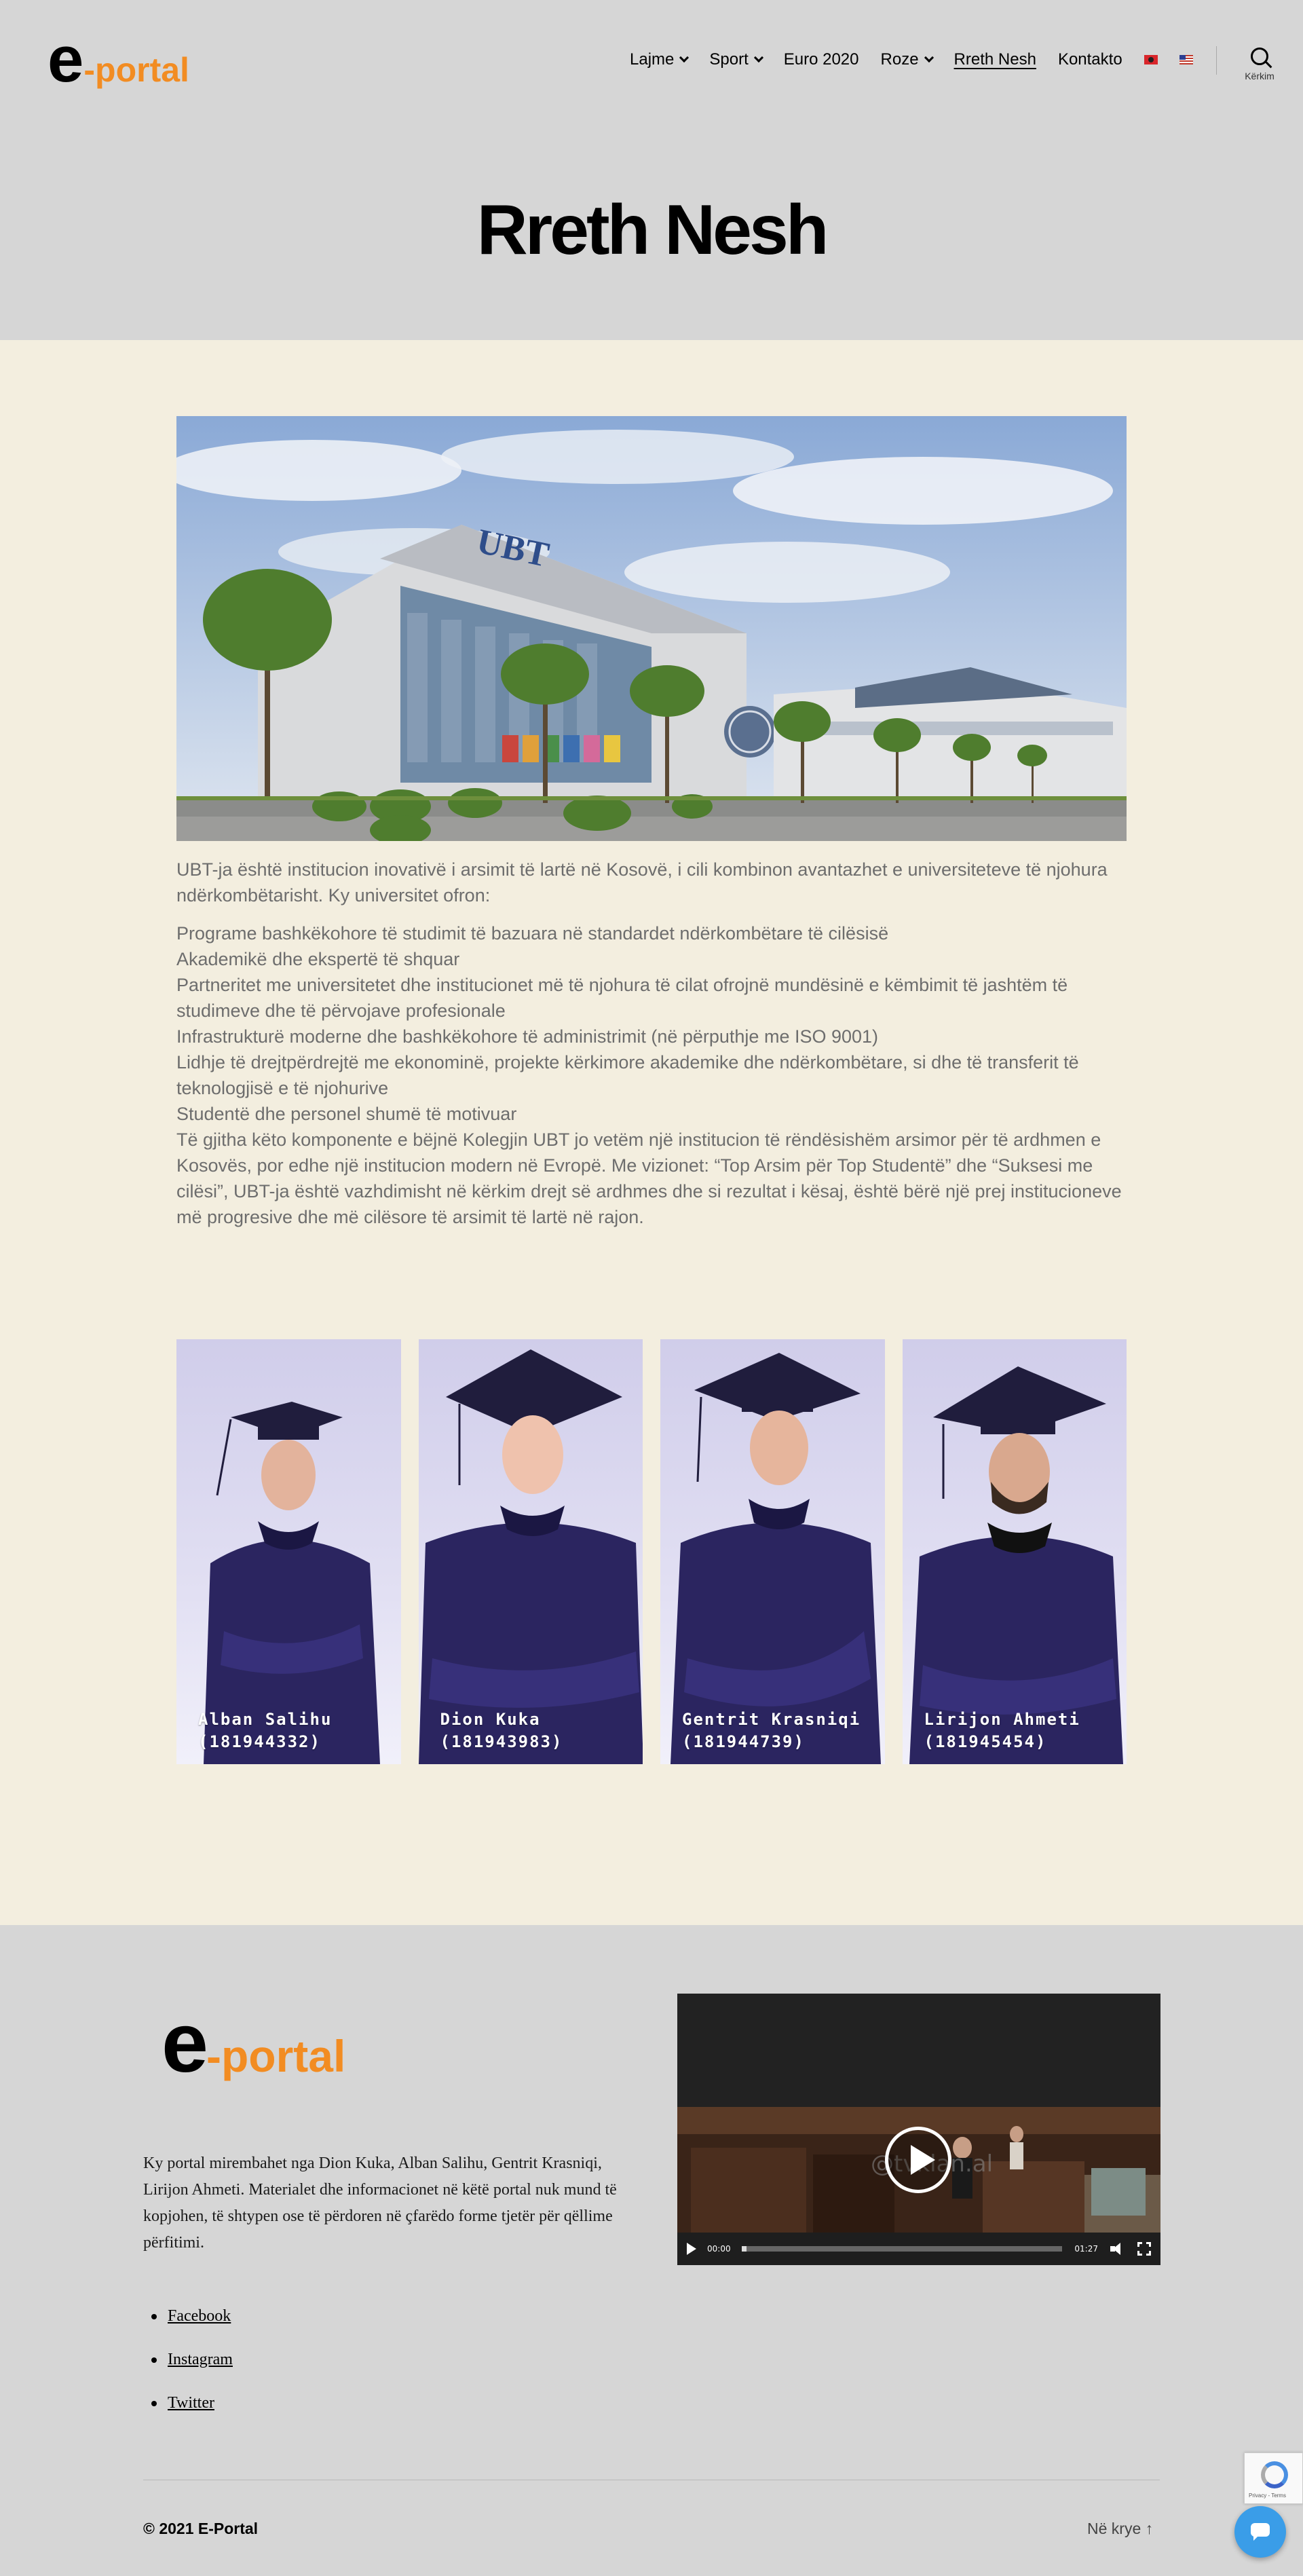 The image size is (1303, 2576). Describe the element at coordinates (501, 1742) in the screenshot. I see `student-id: (181943983)` at that location.